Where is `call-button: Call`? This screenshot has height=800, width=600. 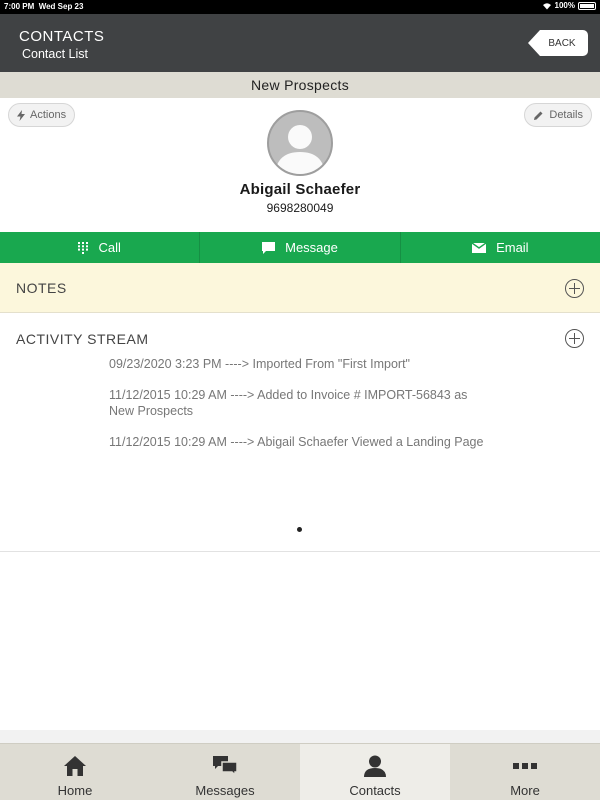 call-button: Call is located at coordinates (100, 247).